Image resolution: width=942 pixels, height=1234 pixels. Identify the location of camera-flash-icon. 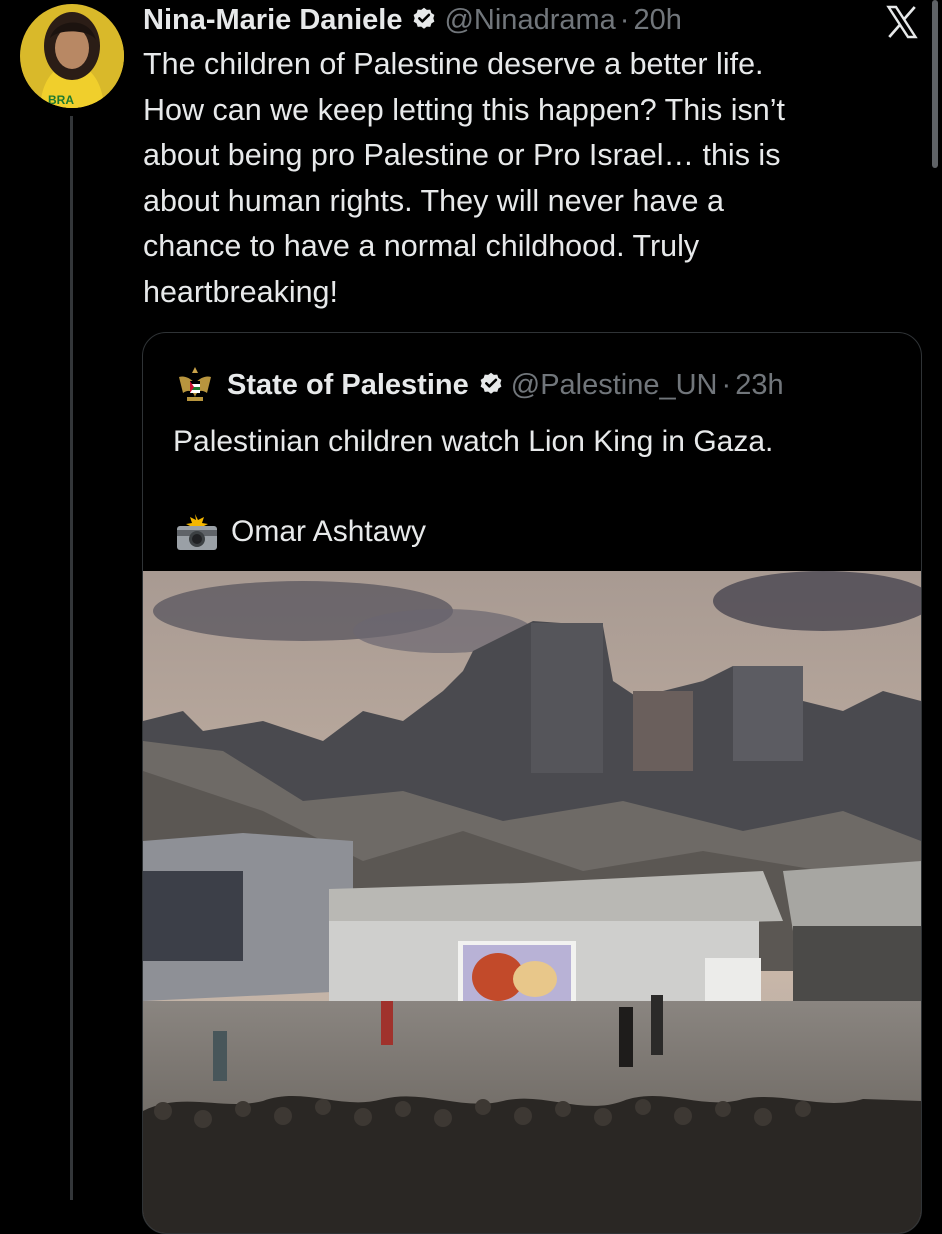
(197, 532).